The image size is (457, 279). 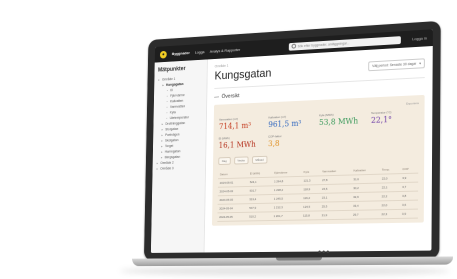 I want to click on sidebar-item-label: Område 3, so click(x=167, y=168).